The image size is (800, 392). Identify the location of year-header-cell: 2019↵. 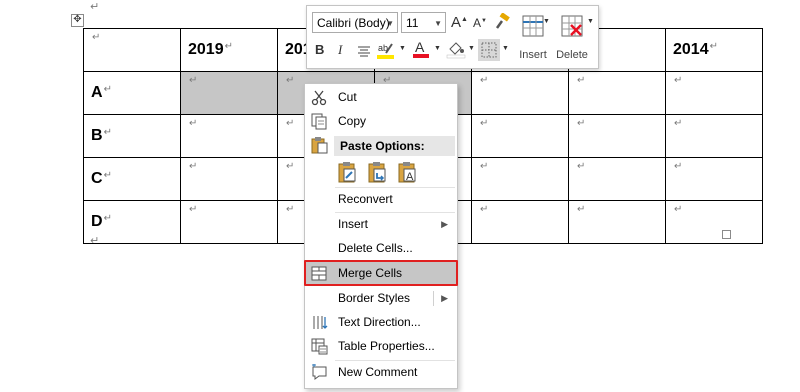
(229, 50).